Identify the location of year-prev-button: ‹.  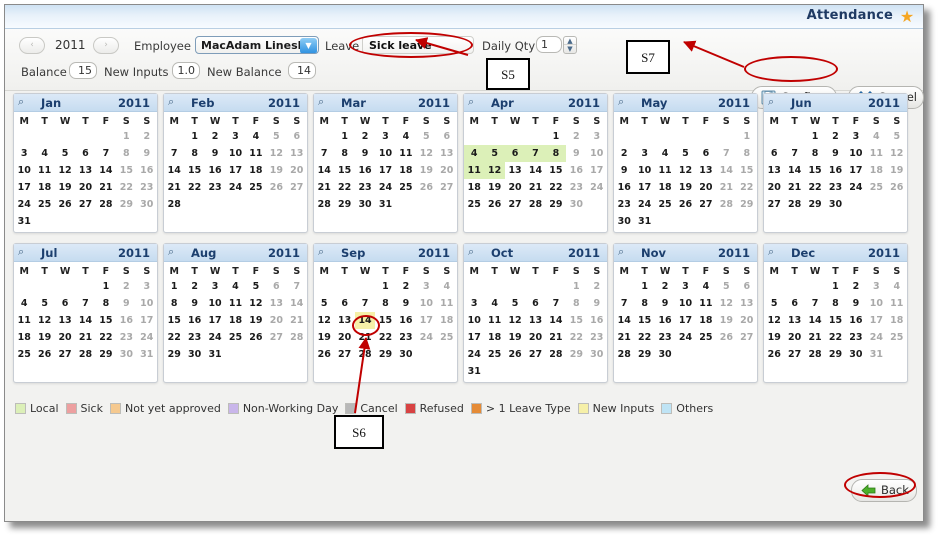
(32, 45).